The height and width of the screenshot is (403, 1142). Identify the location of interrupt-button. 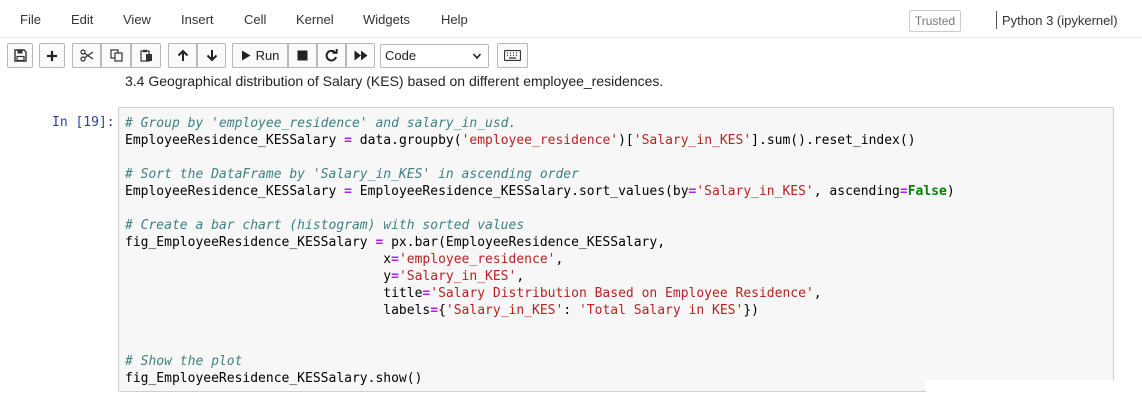
(302, 55).